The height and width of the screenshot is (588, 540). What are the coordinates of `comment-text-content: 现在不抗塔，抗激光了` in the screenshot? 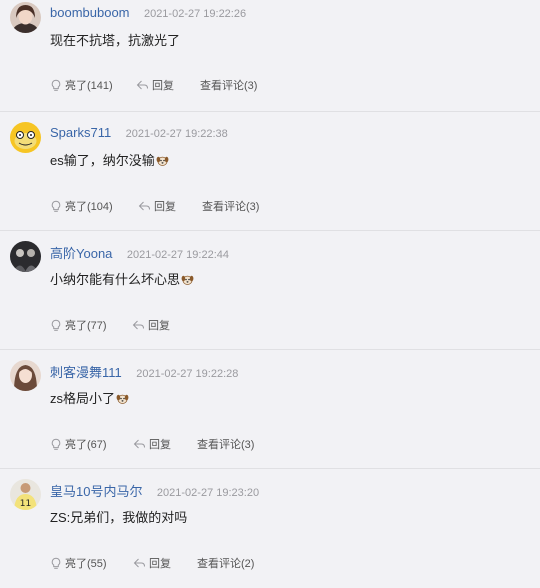 It's located at (115, 40).